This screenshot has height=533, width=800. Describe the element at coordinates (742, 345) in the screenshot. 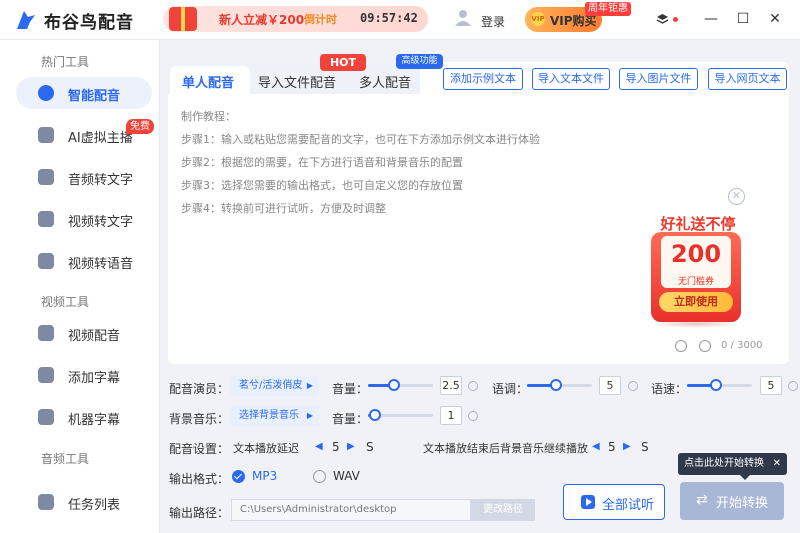

I see `char-counter: 0 / 3000` at that location.